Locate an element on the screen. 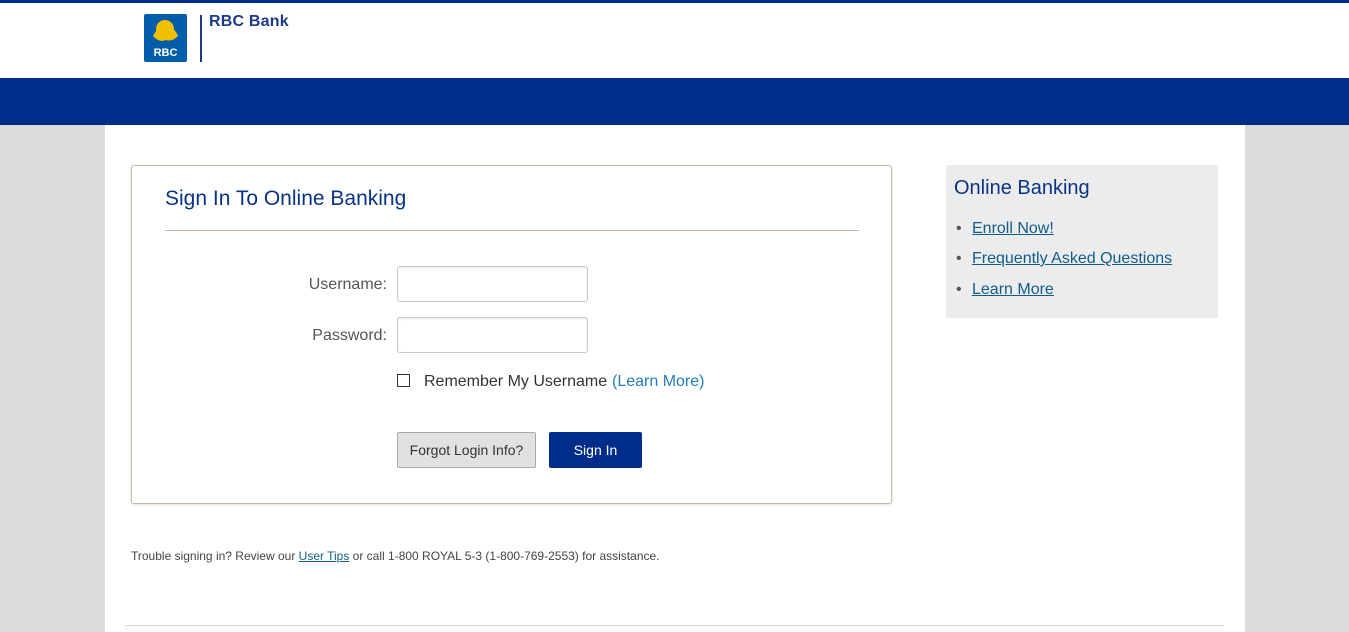  shield-text: RBC is located at coordinates (166, 53).